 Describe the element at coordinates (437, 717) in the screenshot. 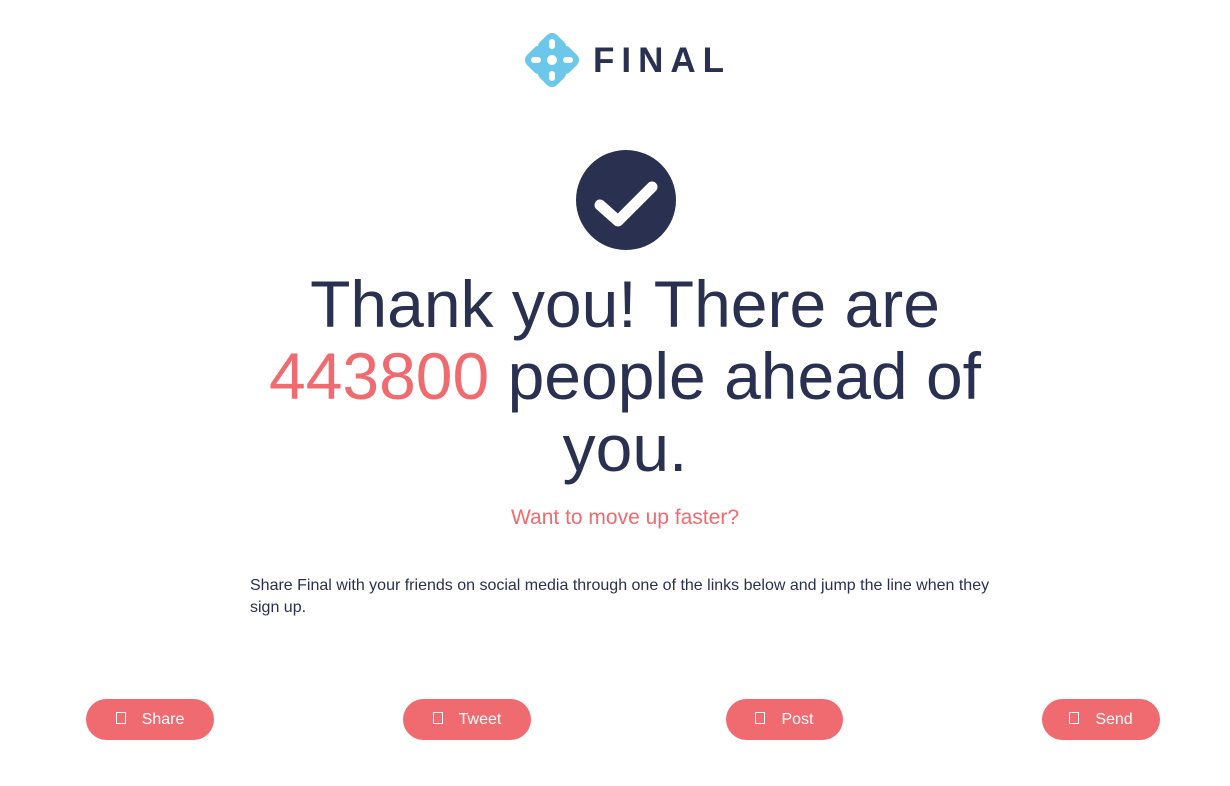

I see `twitter-icon` at that location.